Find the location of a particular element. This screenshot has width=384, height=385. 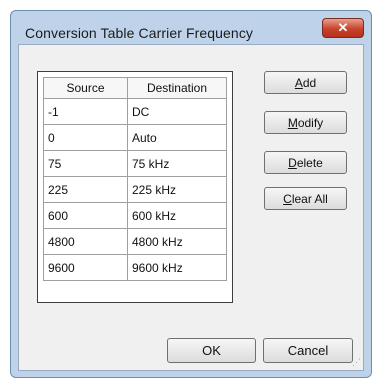

table-header-row: Source Destination is located at coordinates (135, 88).